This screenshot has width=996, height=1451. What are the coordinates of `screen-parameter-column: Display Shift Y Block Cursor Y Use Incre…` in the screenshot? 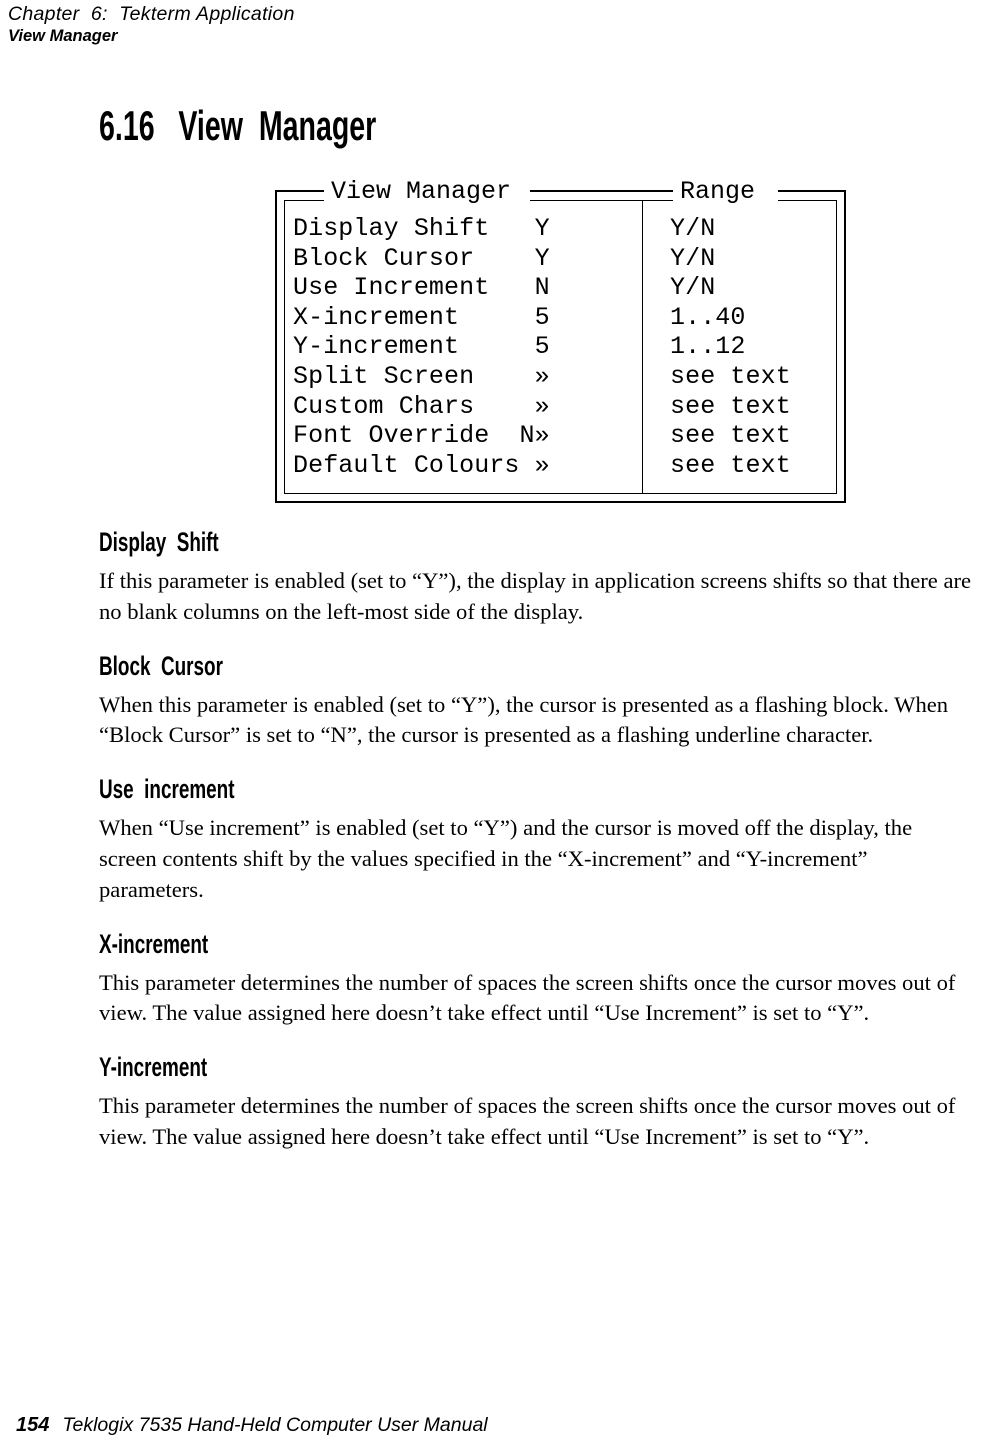 It's located at (421, 347).